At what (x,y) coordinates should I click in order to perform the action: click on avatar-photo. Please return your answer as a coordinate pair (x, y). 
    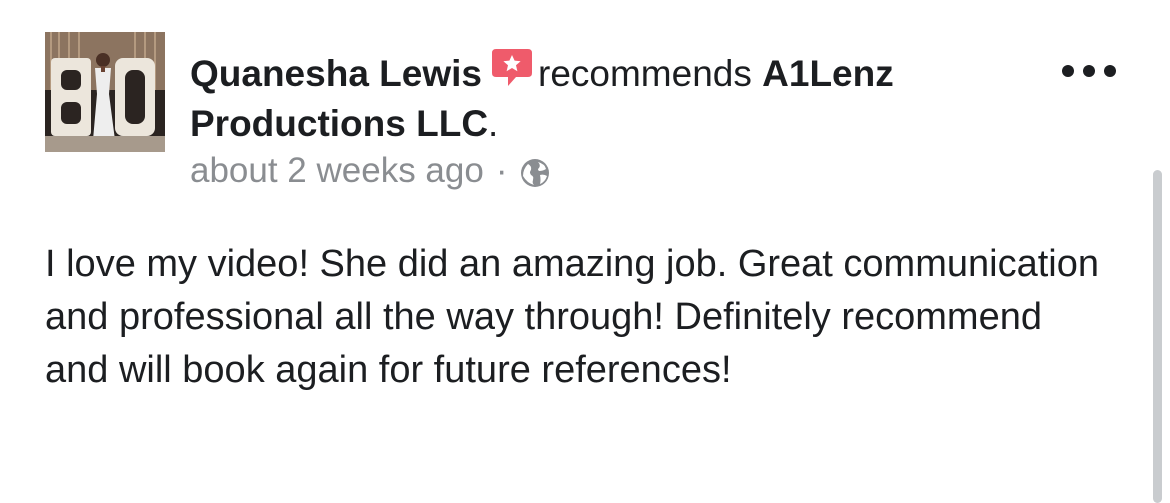
    Looking at the image, I should click on (105, 92).